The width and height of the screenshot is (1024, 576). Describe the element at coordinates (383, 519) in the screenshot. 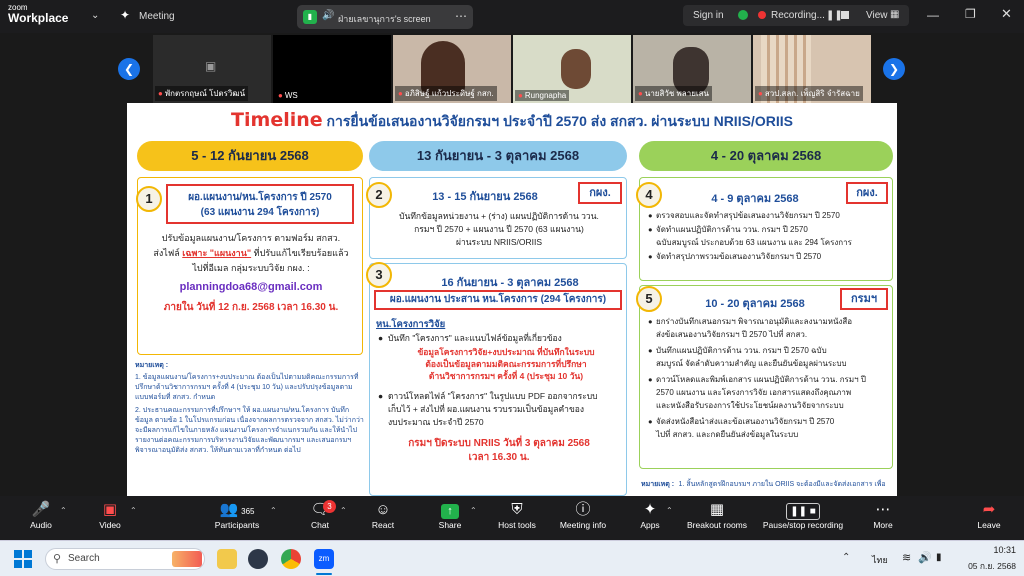

I see `react-button: ☺ React` at that location.